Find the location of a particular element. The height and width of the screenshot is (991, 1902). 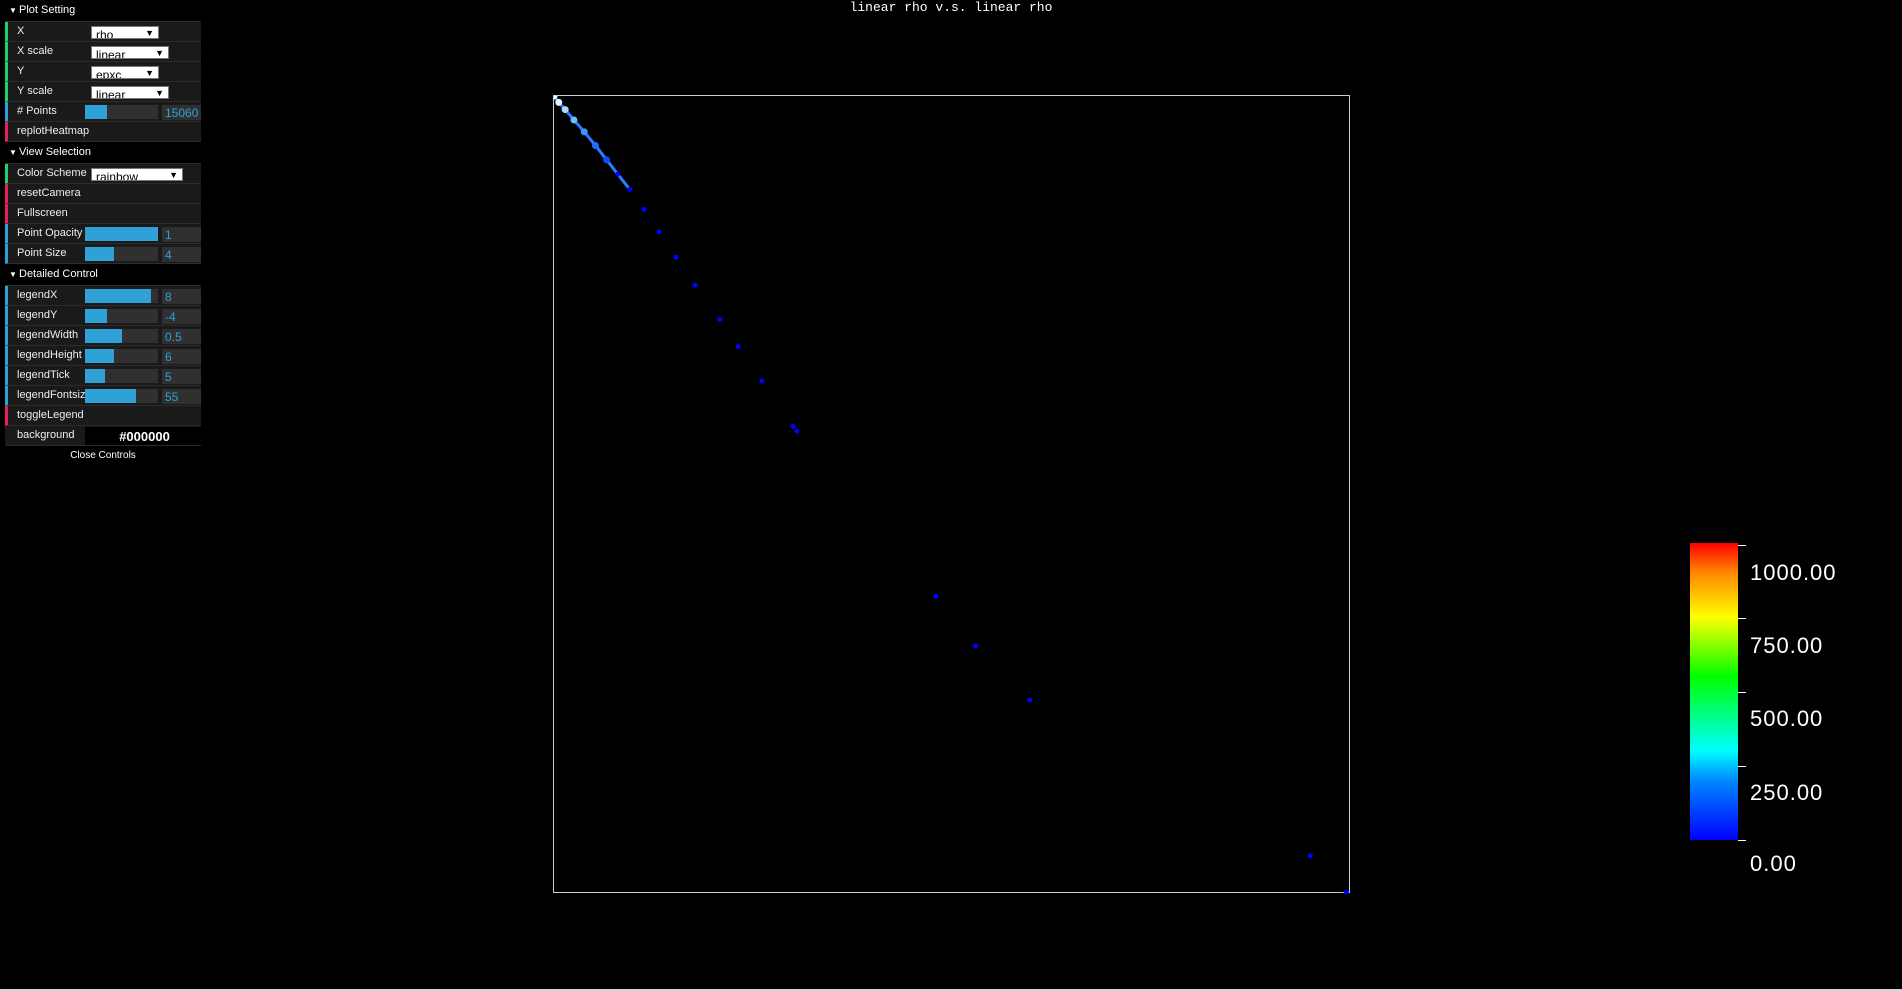

fullscreen-button: Fullscreen is located at coordinates (103, 214).